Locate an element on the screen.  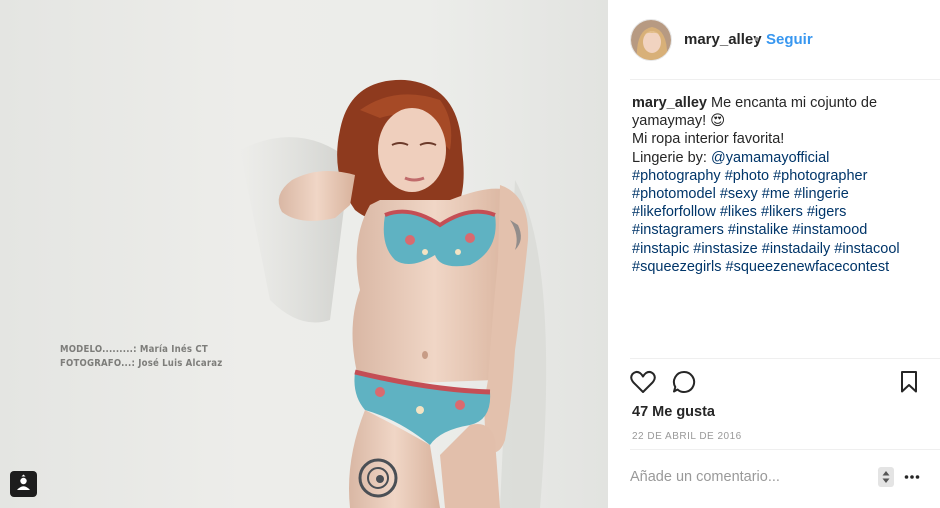
post-date: 22 DE ABRIL DE 2016 is located at coordinates (687, 436).